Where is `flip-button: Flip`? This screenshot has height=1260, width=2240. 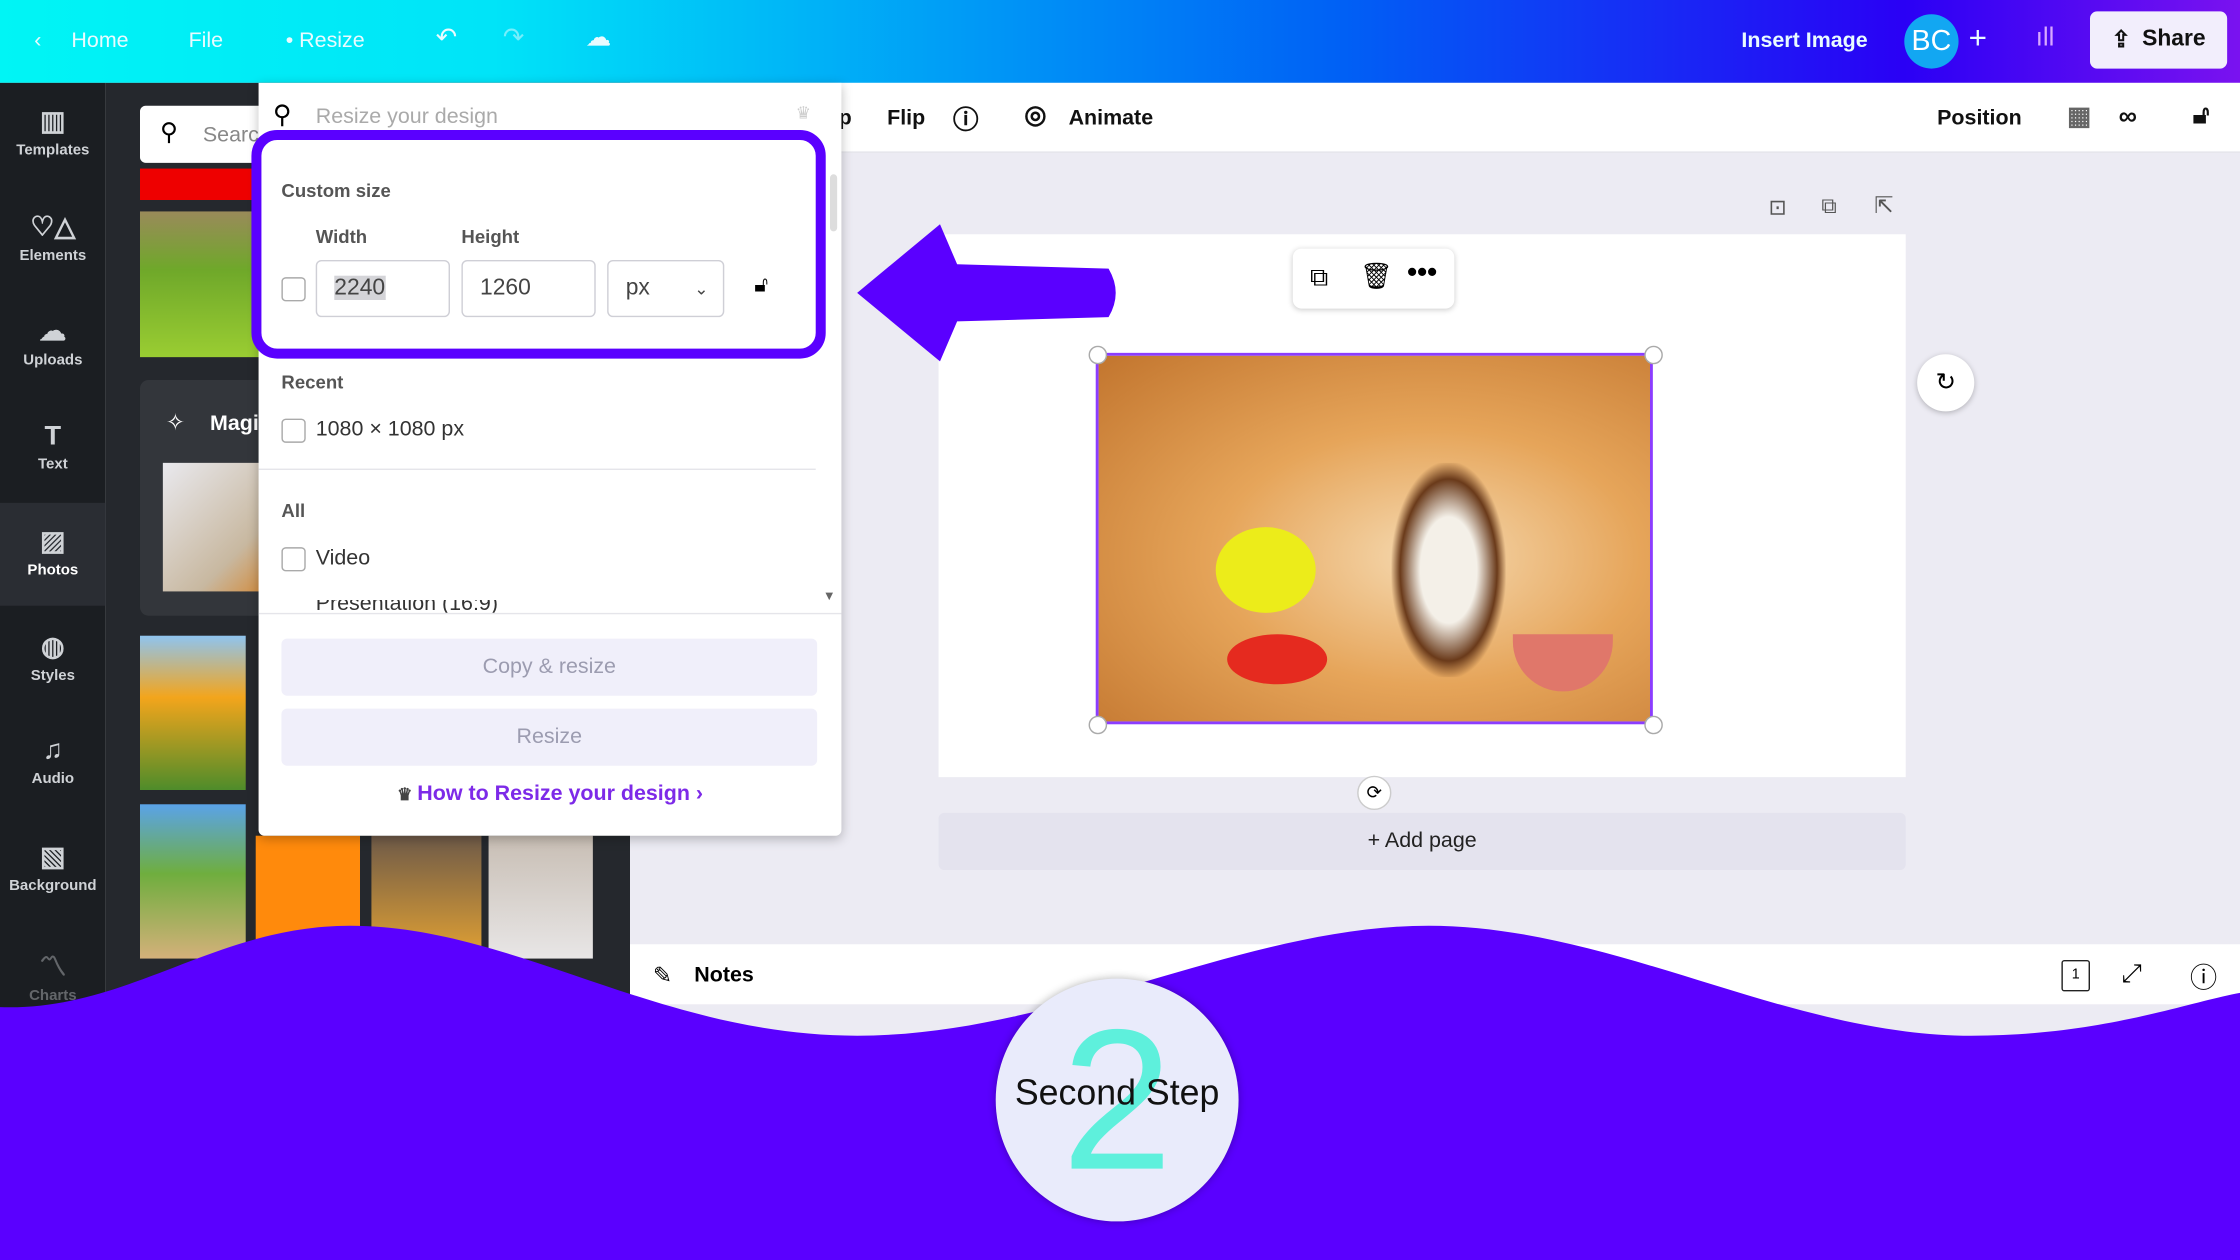 flip-button: Flip is located at coordinates (906, 118).